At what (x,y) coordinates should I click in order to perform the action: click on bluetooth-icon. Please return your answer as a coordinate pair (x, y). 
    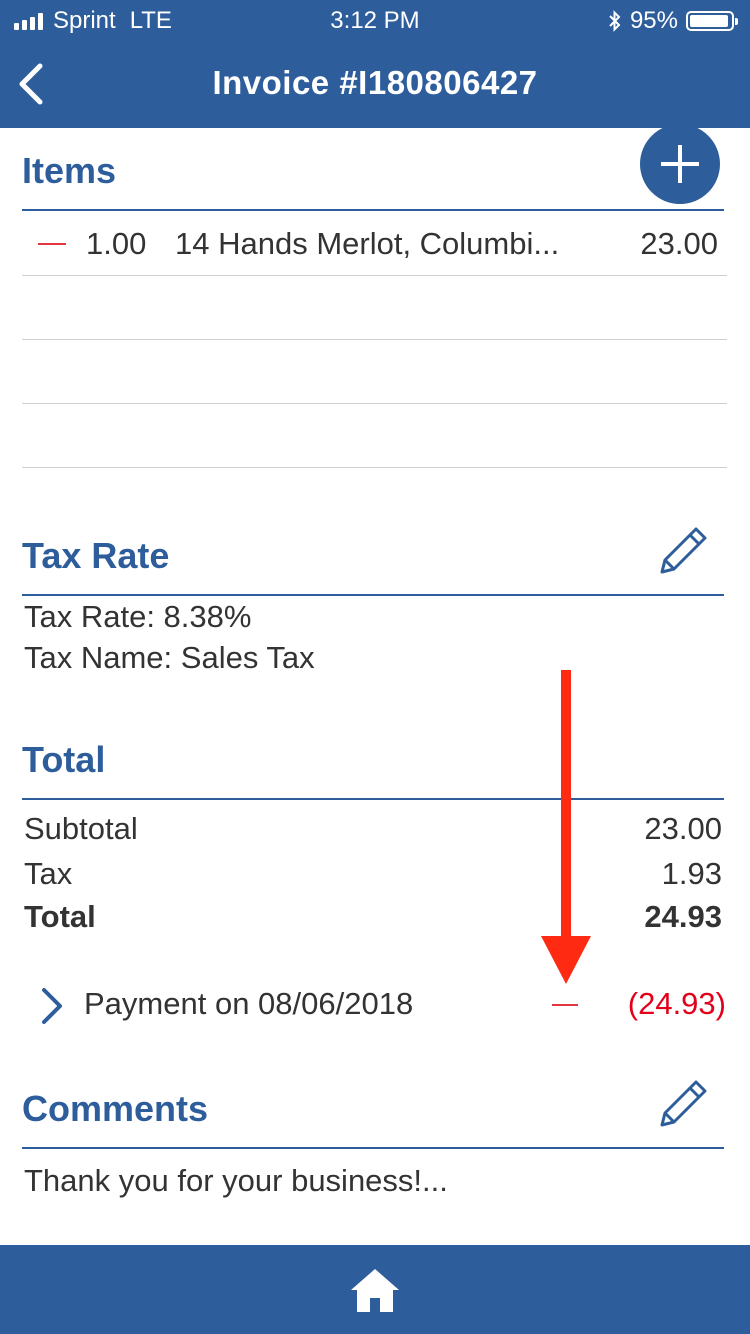
    Looking at the image, I should click on (615, 21).